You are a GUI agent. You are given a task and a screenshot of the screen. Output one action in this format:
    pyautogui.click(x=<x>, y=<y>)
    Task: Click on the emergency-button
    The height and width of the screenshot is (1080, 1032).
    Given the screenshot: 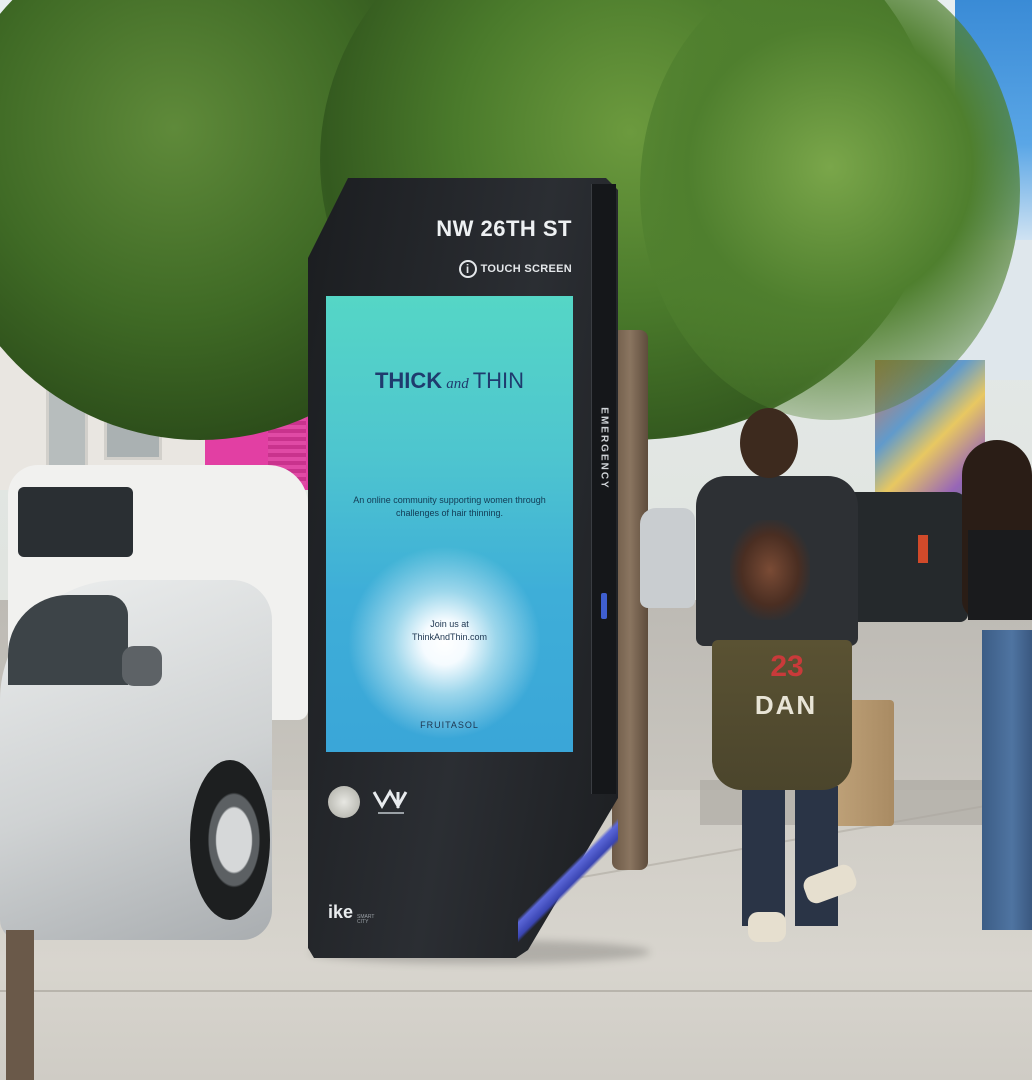 What is the action you would take?
    pyautogui.click(x=604, y=606)
    